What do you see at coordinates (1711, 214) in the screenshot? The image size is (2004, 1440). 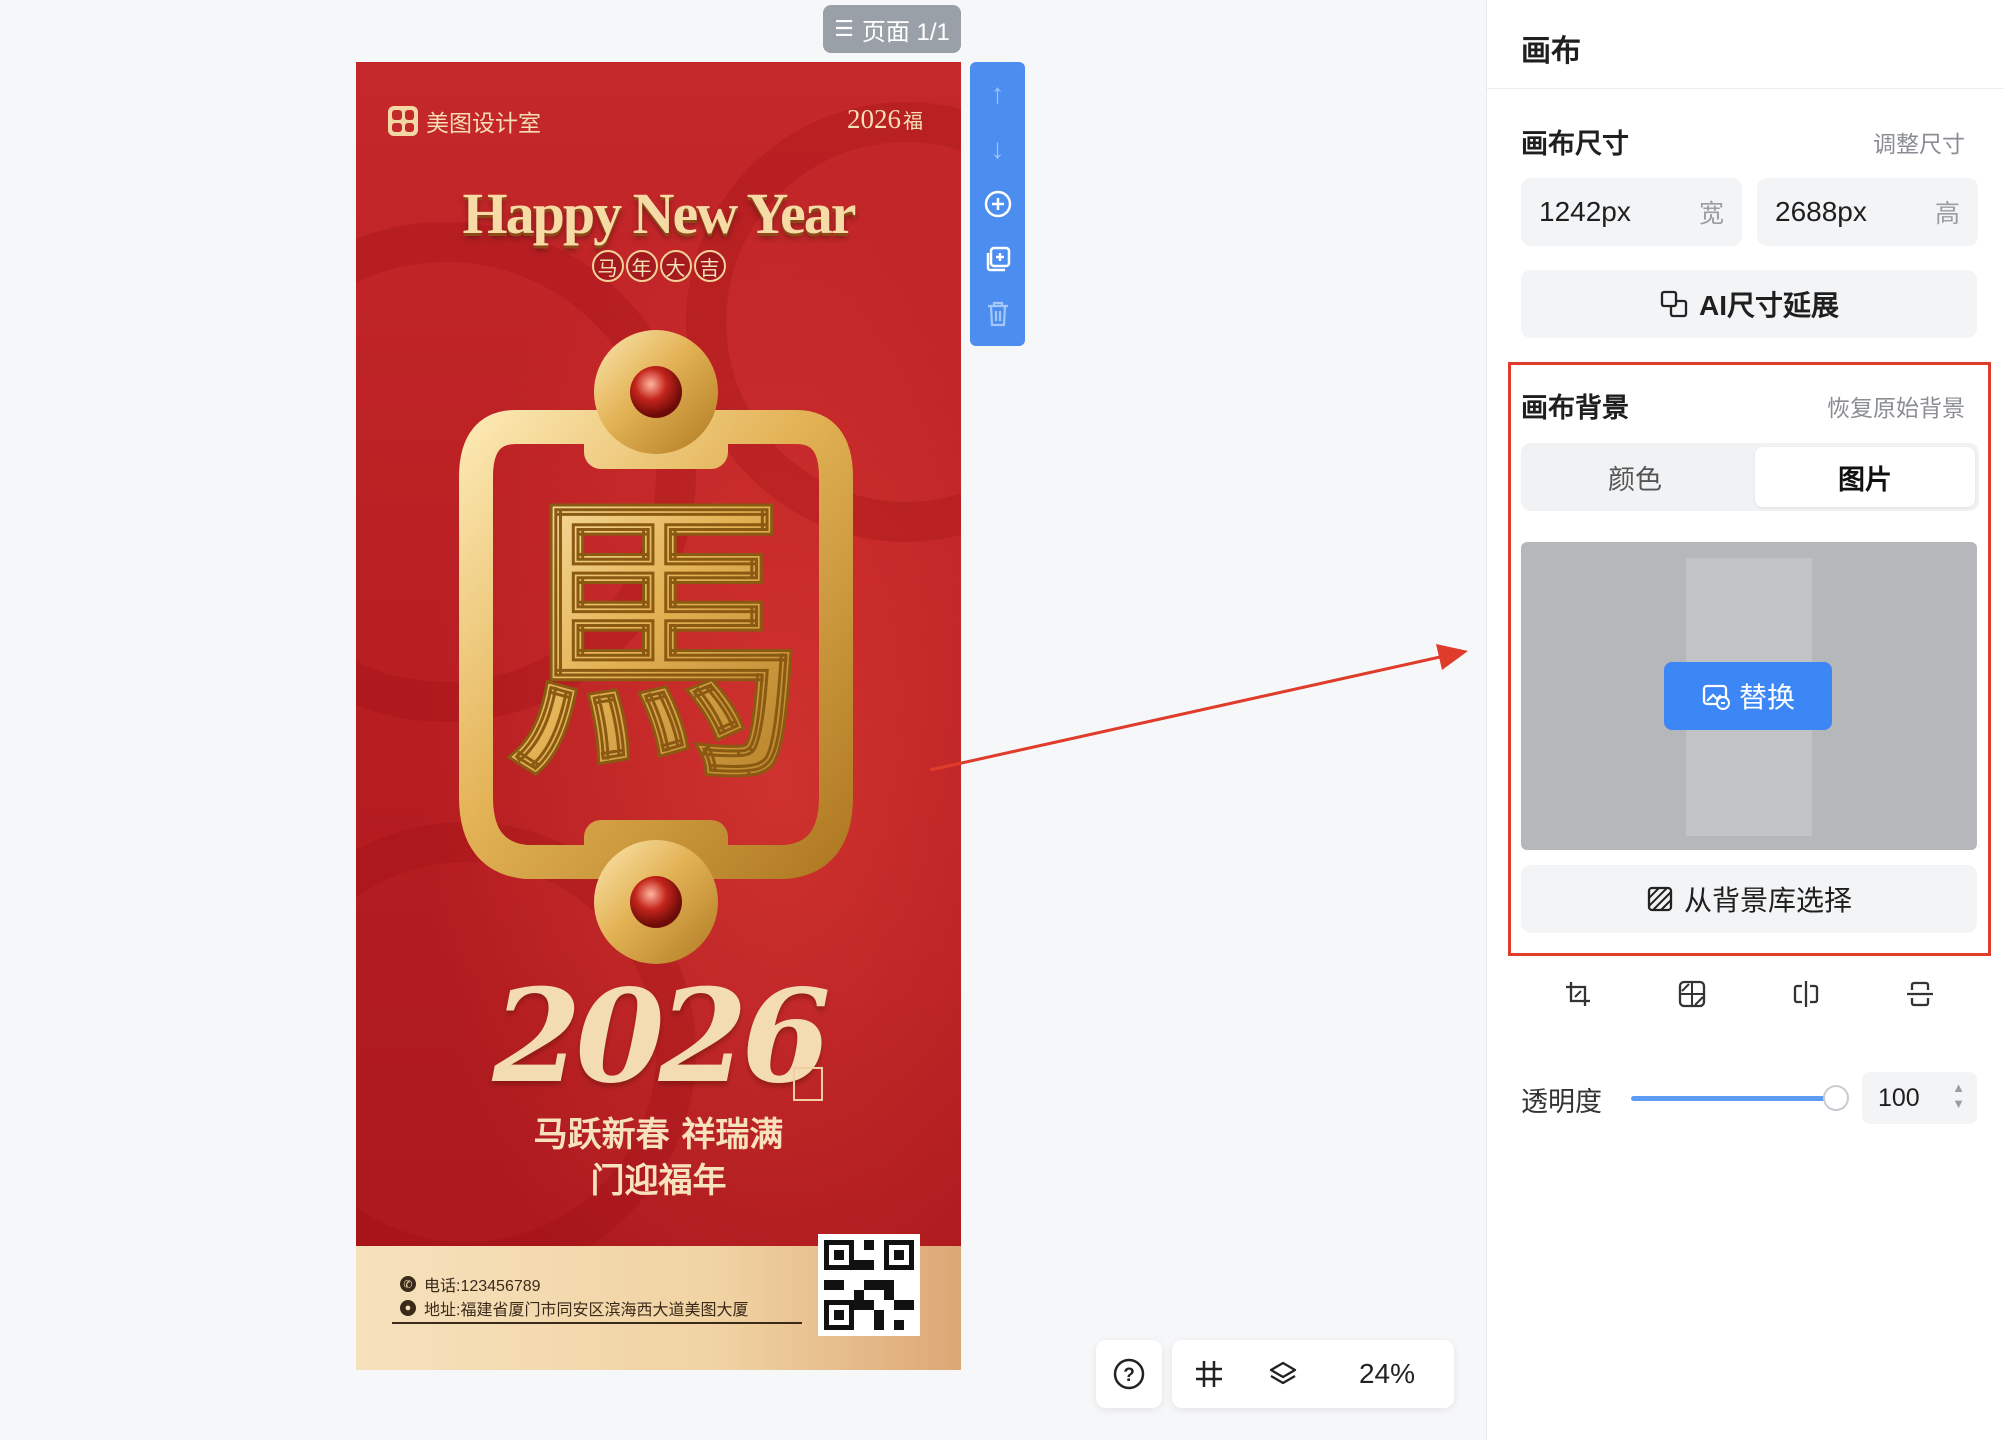 I see `width-unit: 宽` at bounding box center [1711, 214].